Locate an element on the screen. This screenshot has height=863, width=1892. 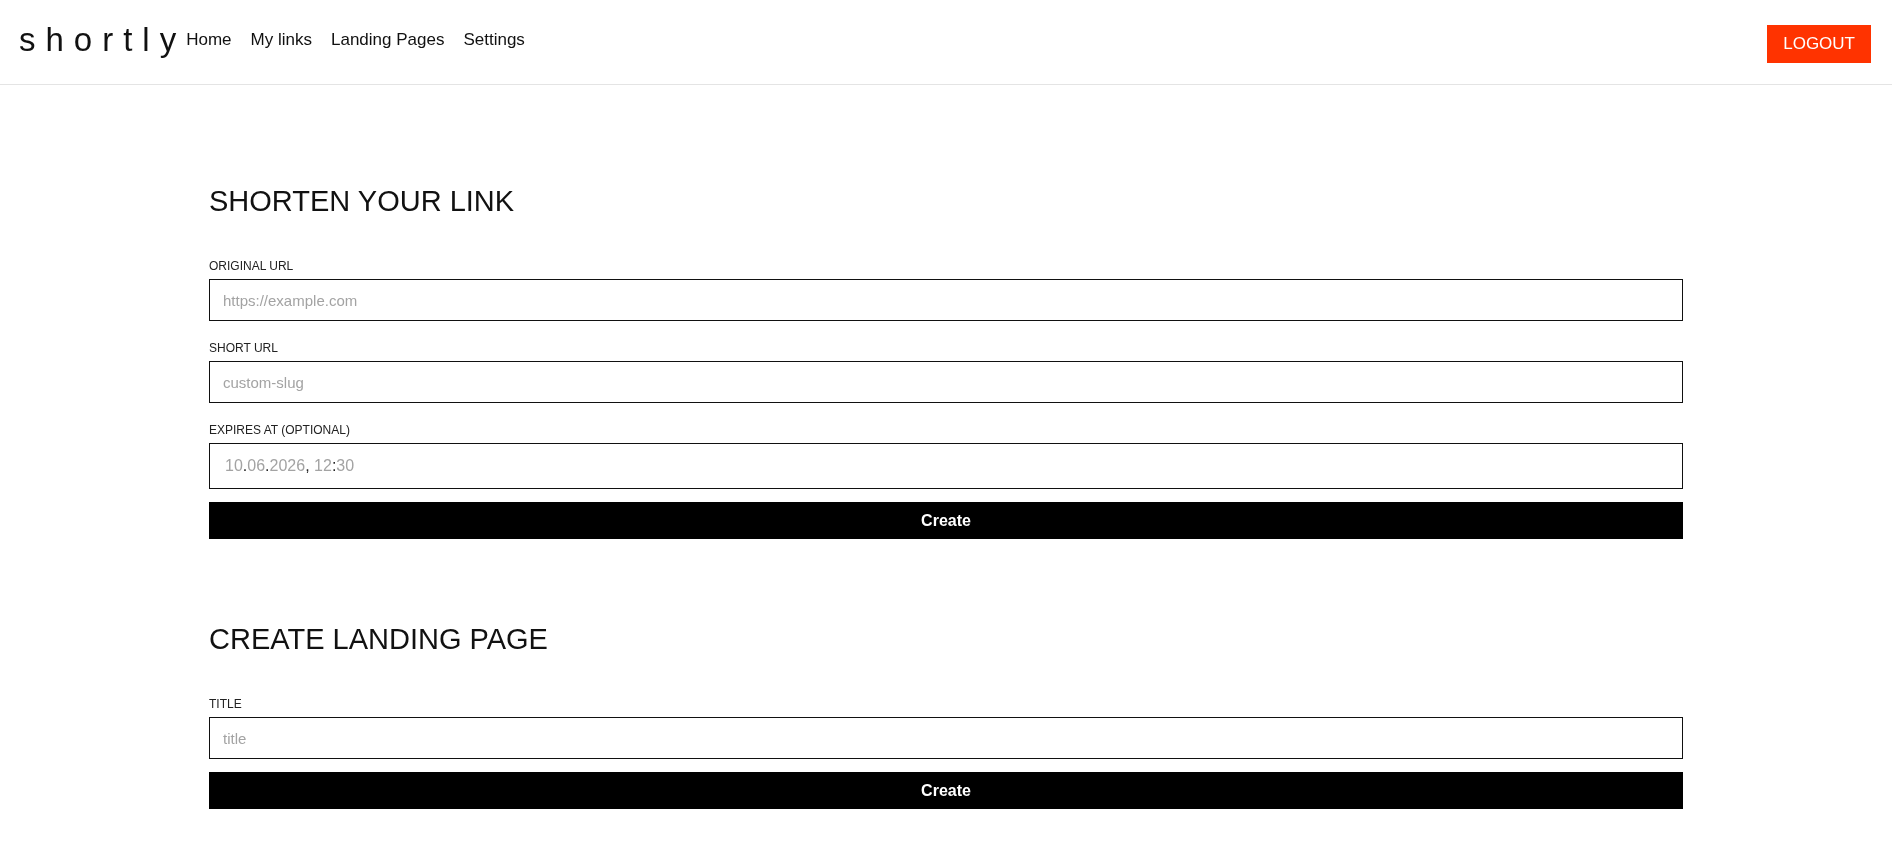
field-label: TITLE is located at coordinates (226, 704).